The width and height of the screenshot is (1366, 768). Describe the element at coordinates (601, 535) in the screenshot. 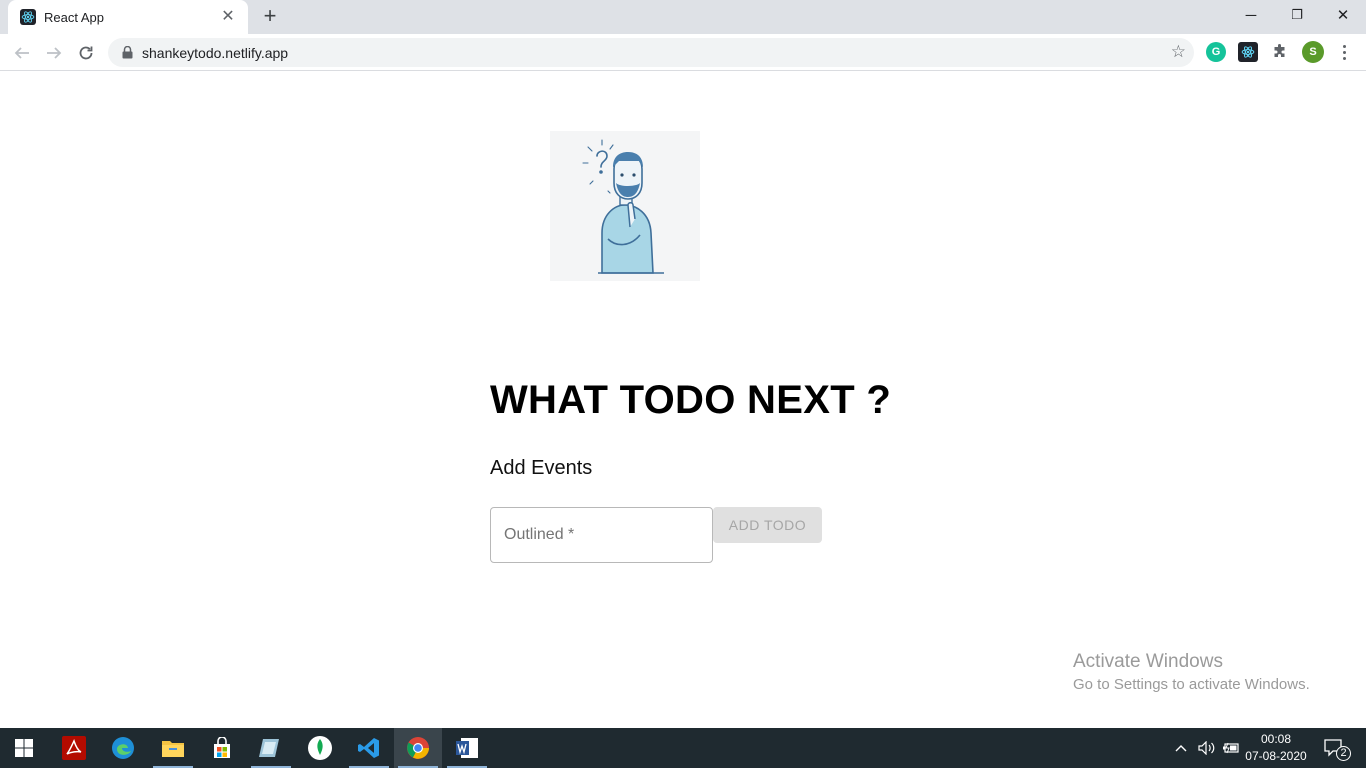

I see `todo-input: Outlined *` at that location.